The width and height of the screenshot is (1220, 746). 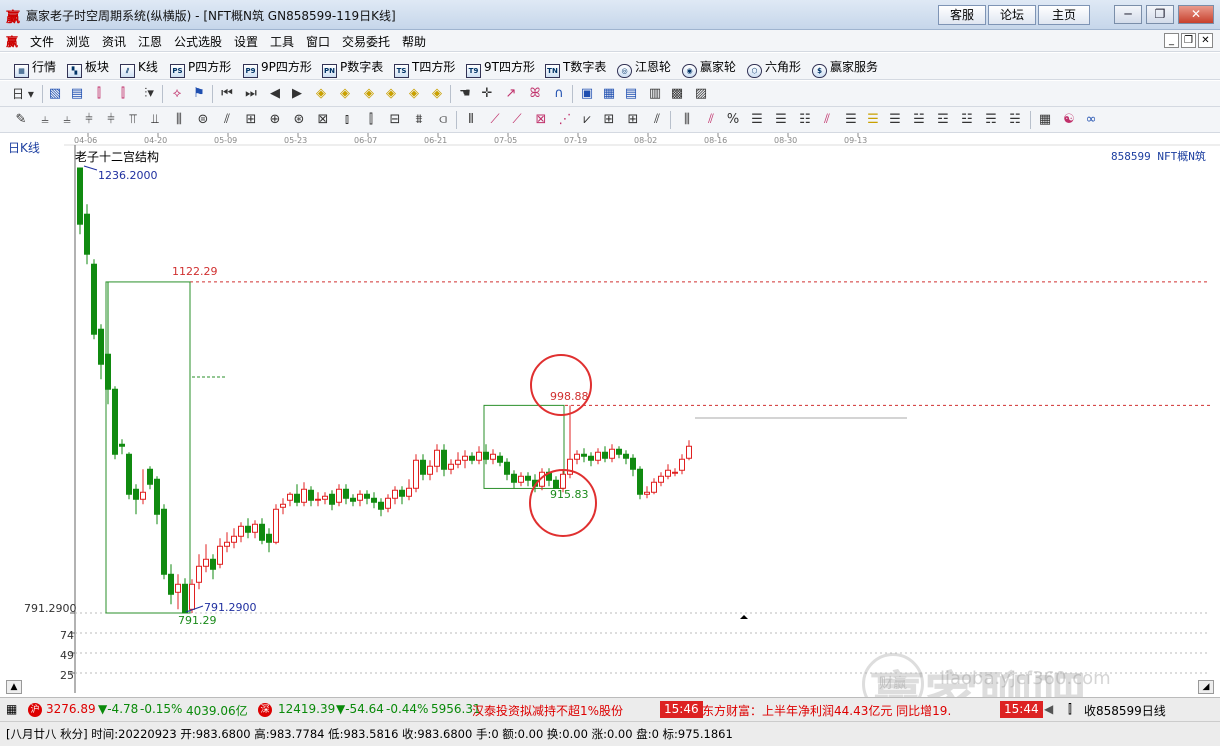 I want to click on menu-help: 帮助, so click(x=414, y=41).